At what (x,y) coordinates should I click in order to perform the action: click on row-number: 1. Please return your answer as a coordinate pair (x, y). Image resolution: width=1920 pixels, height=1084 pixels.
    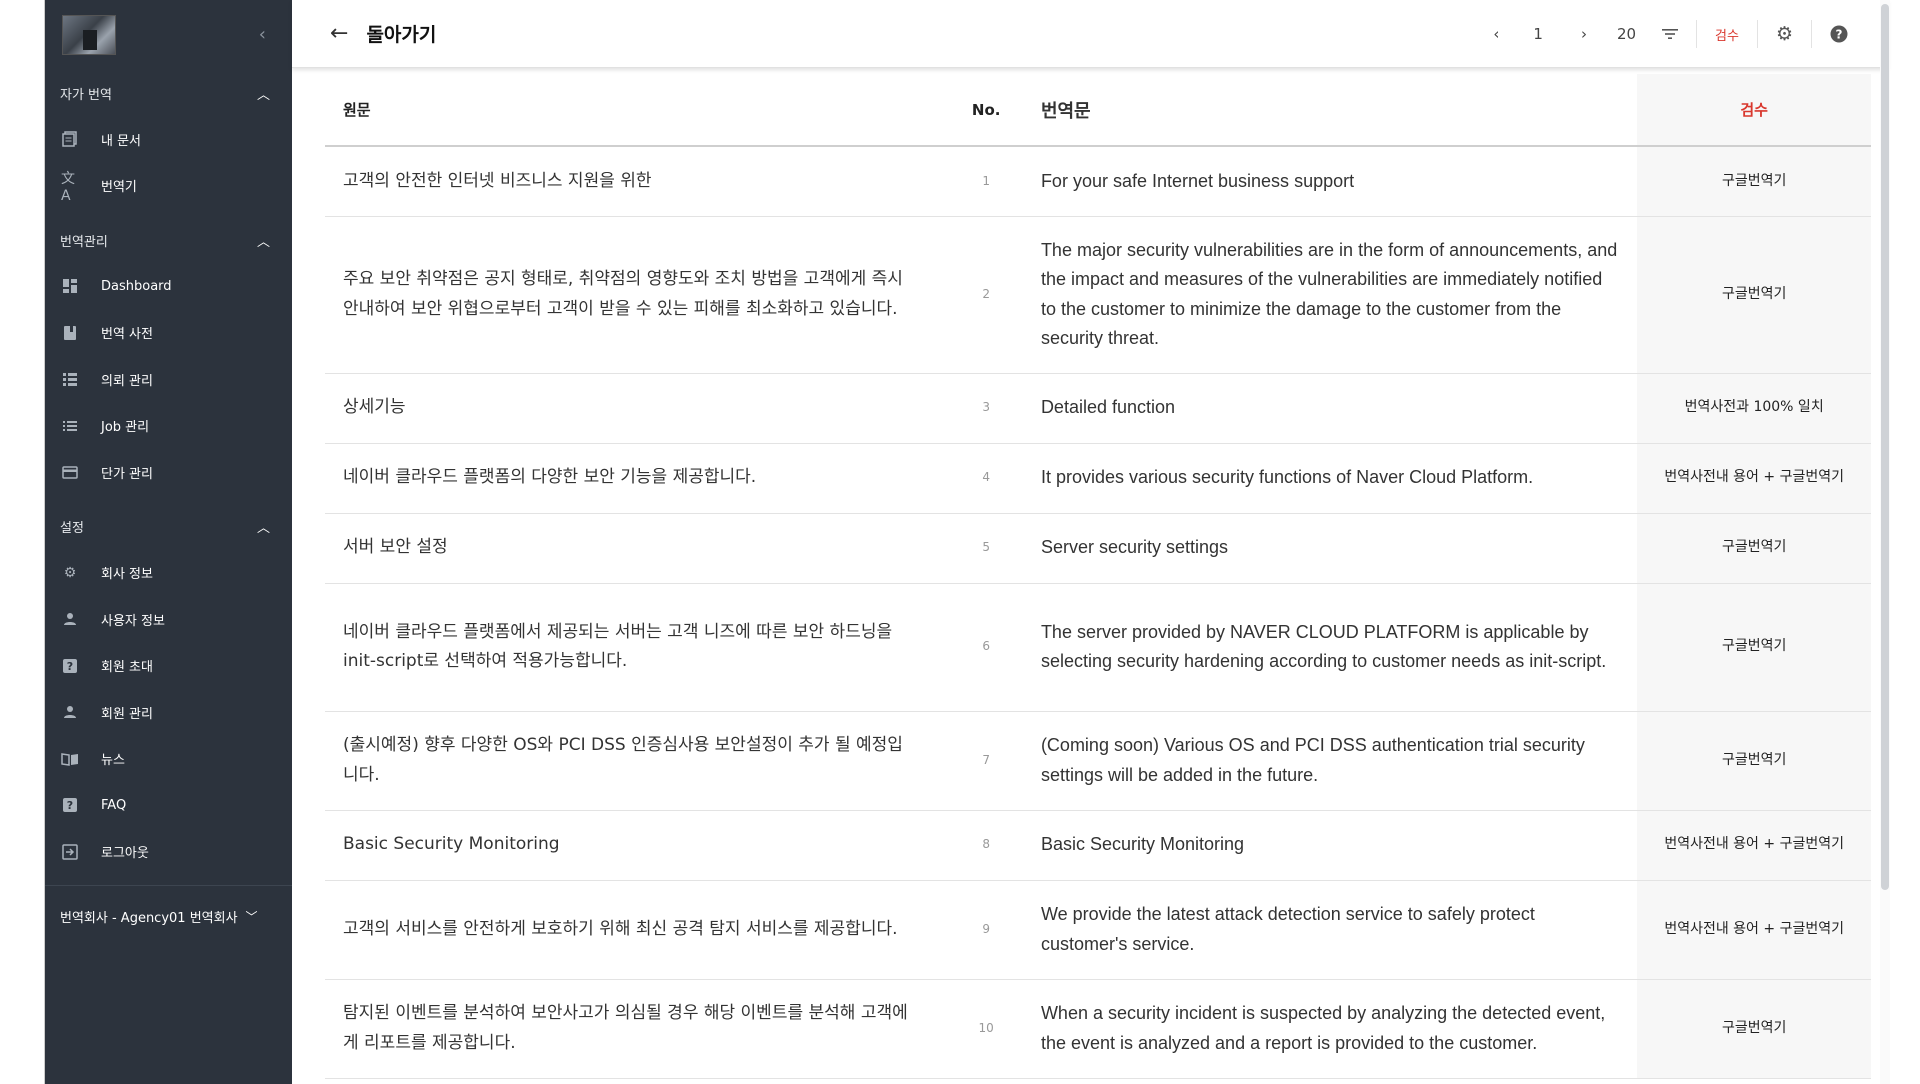
    Looking at the image, I should click on (986, 181).